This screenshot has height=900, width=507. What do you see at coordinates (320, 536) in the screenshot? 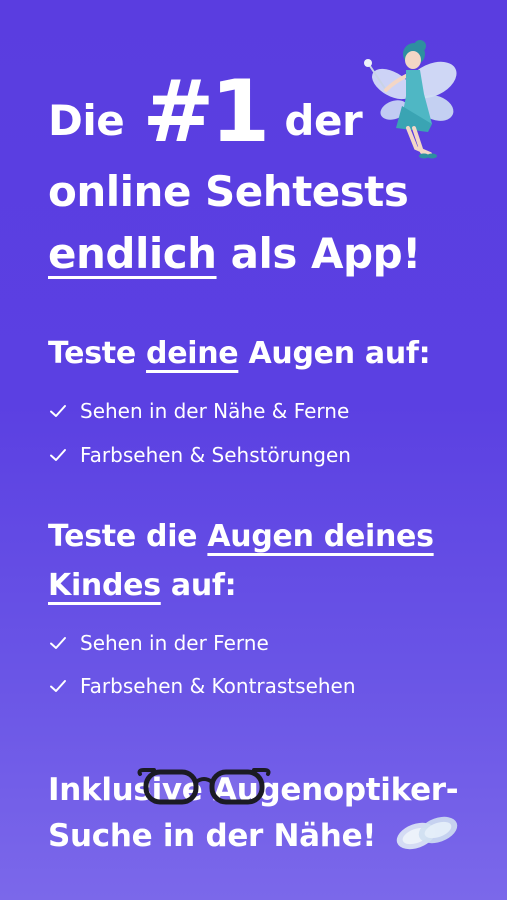
I see `section-child-heading-underlined-1: Augen deines` at bounding box center [320, 536].